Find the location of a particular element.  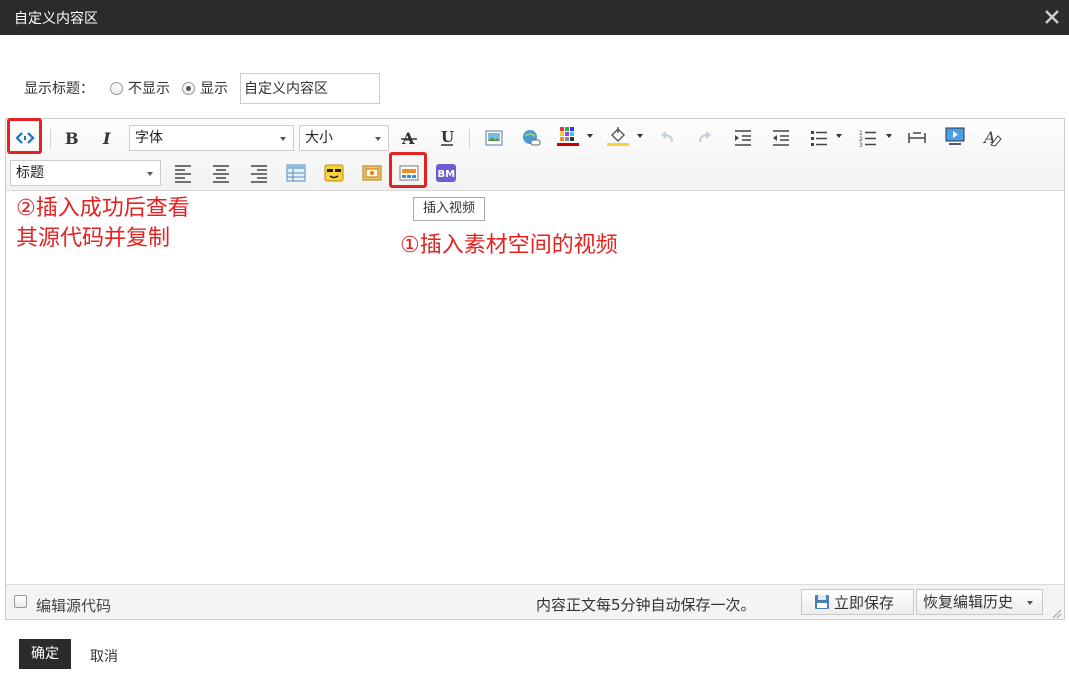

unordered-list-dropdown-icon is located at coordinates (839, 136).